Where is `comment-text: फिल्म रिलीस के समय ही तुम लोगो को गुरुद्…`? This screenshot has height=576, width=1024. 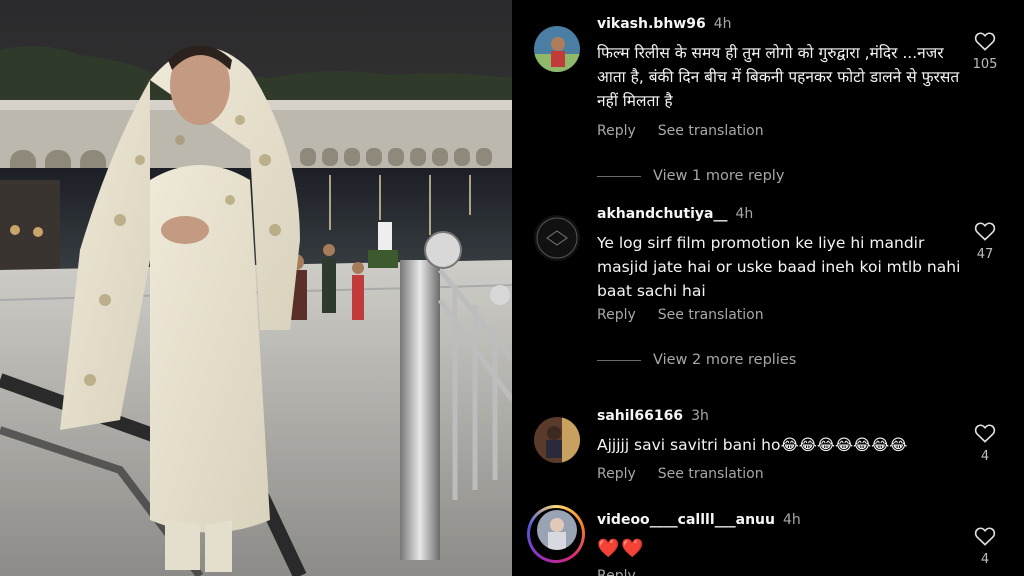 comment-text: फिल्म रिलीस के समय ही तुम लोगो को गुरुद्… is located at coordinates (778, 77).